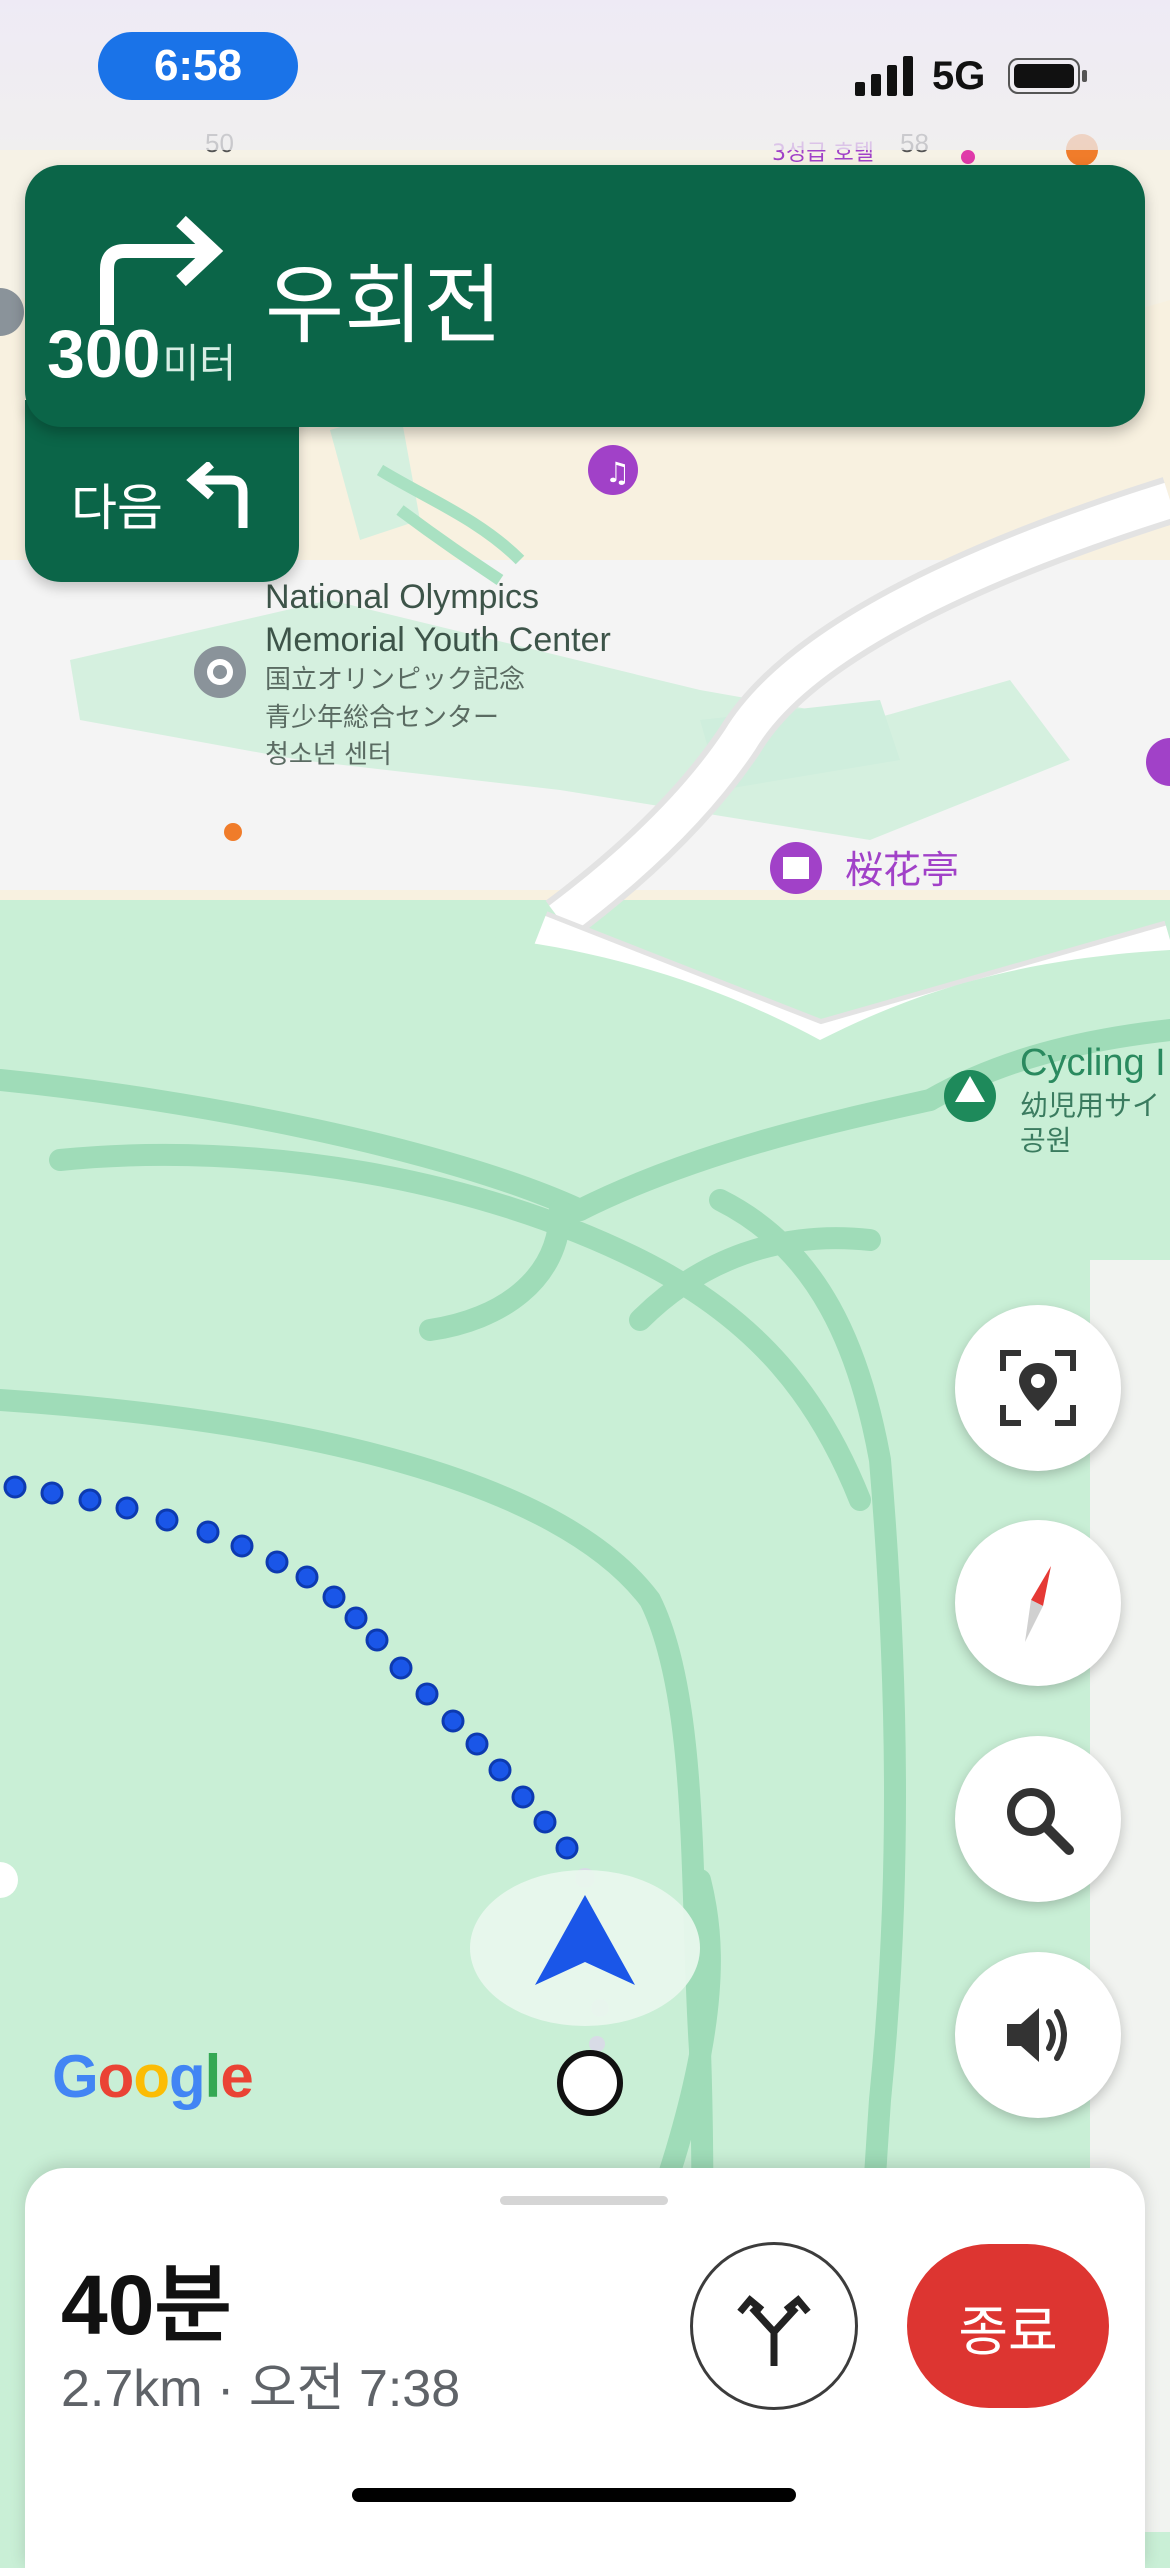 The height and width of the screenshot is (2568, 1170). What do you see at coordinates (884, 76) in the screenshot?
I see `signal-icon` at bounding box center [884, 76].